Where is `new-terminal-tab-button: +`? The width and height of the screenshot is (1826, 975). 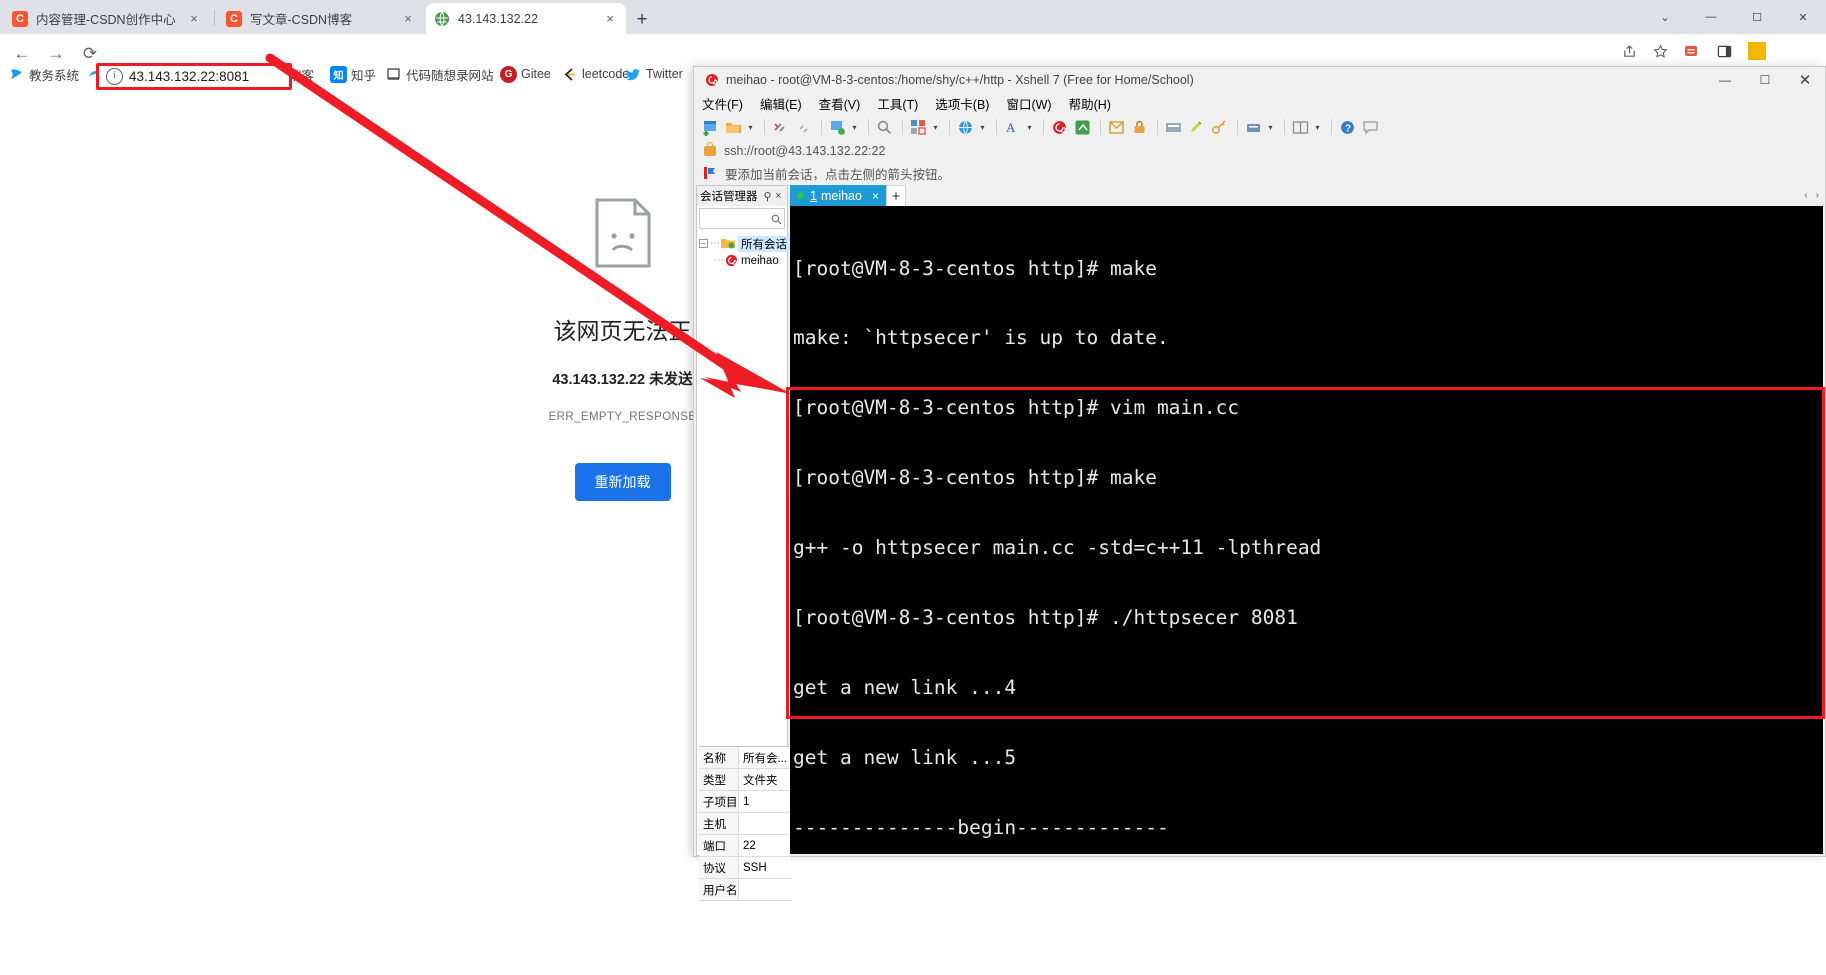 new-terminal-tab-button: + is located at coordinates (895, 195).